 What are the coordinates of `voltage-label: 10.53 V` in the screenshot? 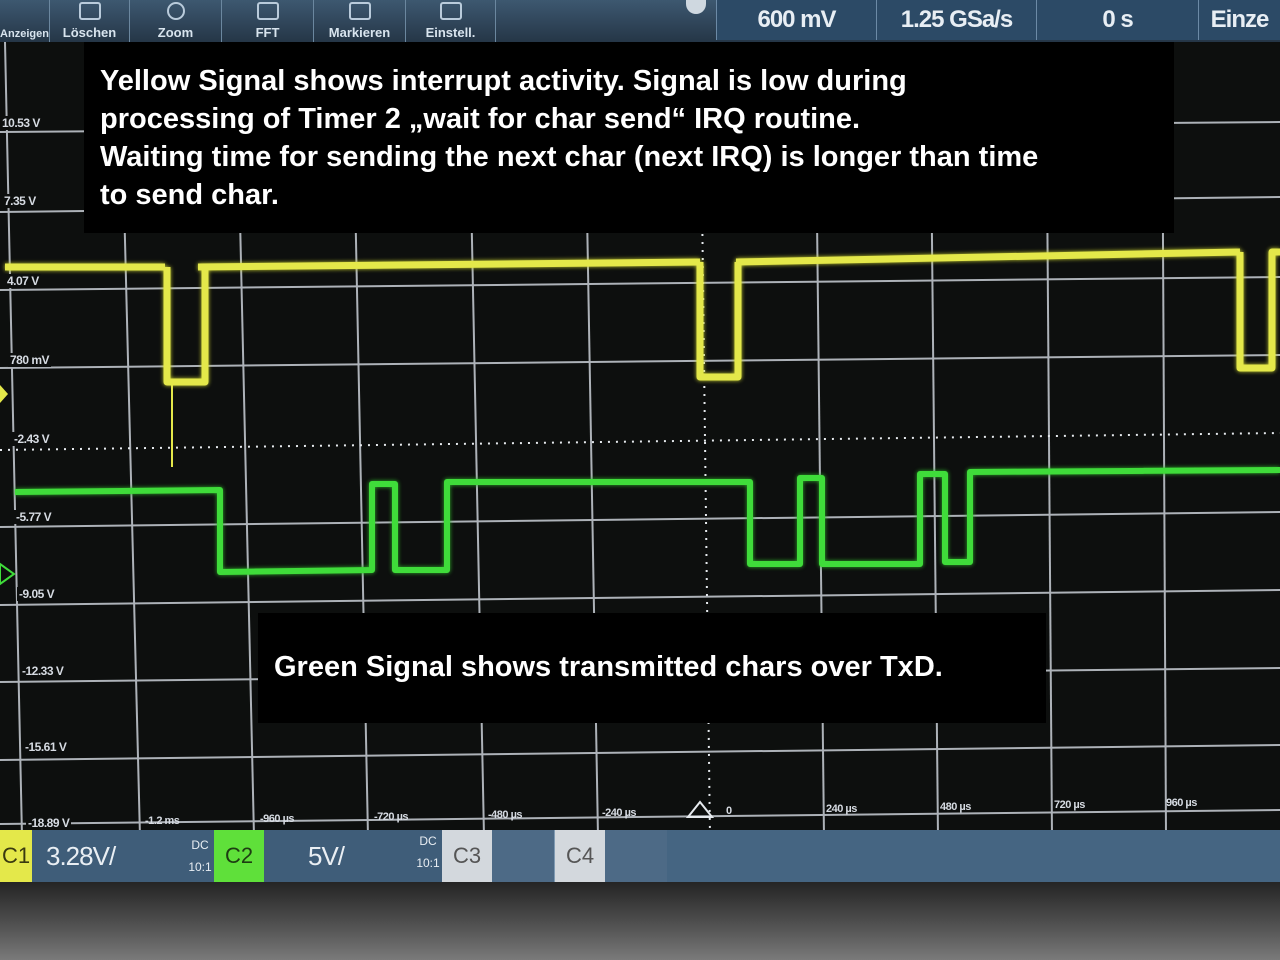 It's located at (21, 123).